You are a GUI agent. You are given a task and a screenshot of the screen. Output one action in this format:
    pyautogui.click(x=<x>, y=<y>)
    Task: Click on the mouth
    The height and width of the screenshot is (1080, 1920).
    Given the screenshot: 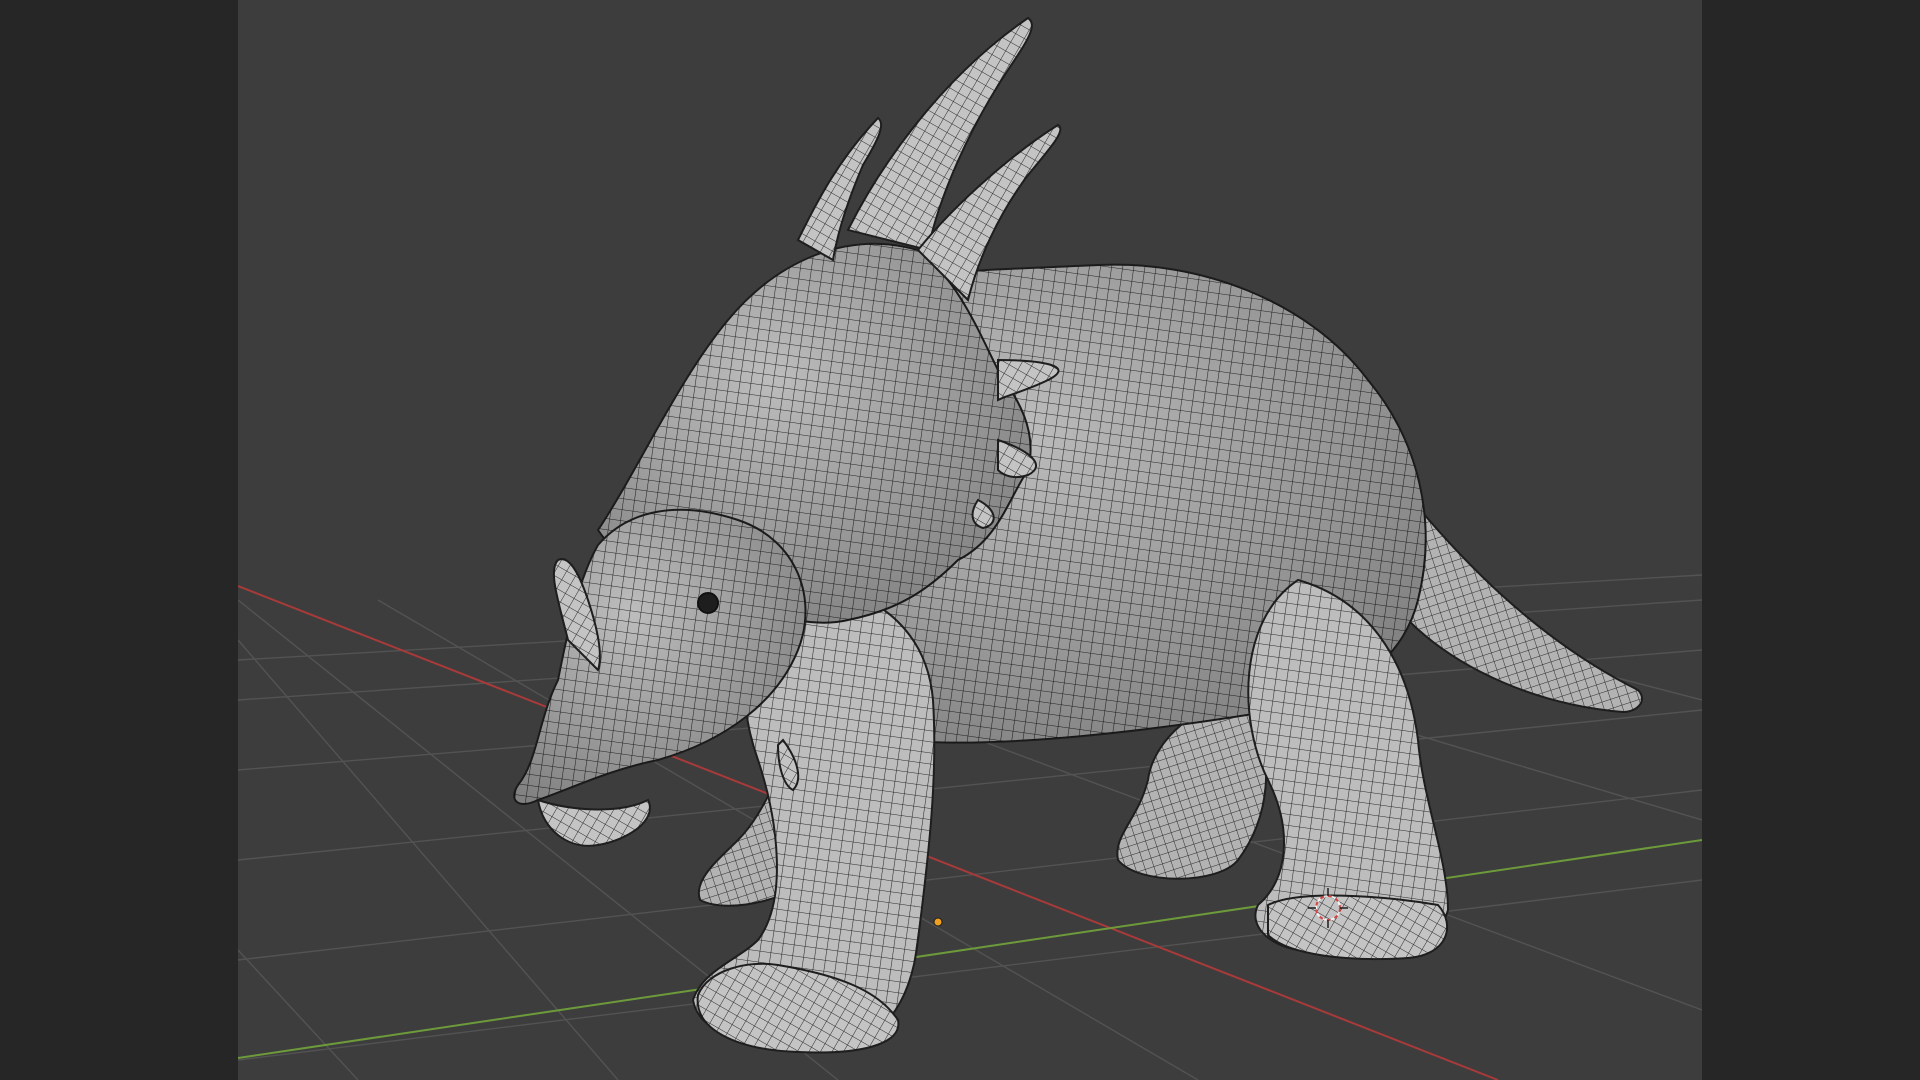 What is the action you would take?
    pyautogui.click(x=593, y=822)
    